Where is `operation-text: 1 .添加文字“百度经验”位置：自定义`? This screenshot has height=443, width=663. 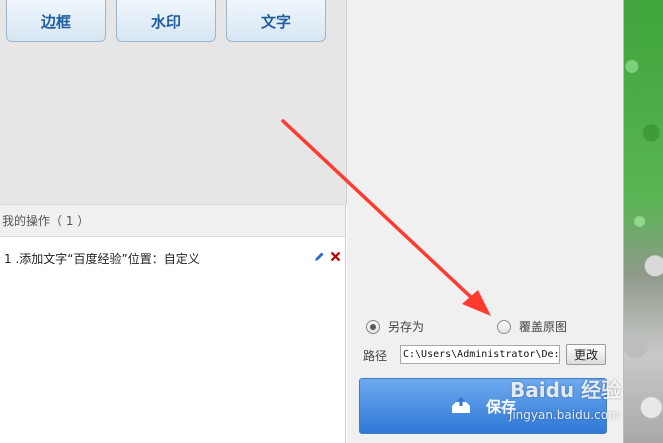 operation-text: 1 .添加文字“百度经验”位置：自定义 is located at coordinates (102, 258).